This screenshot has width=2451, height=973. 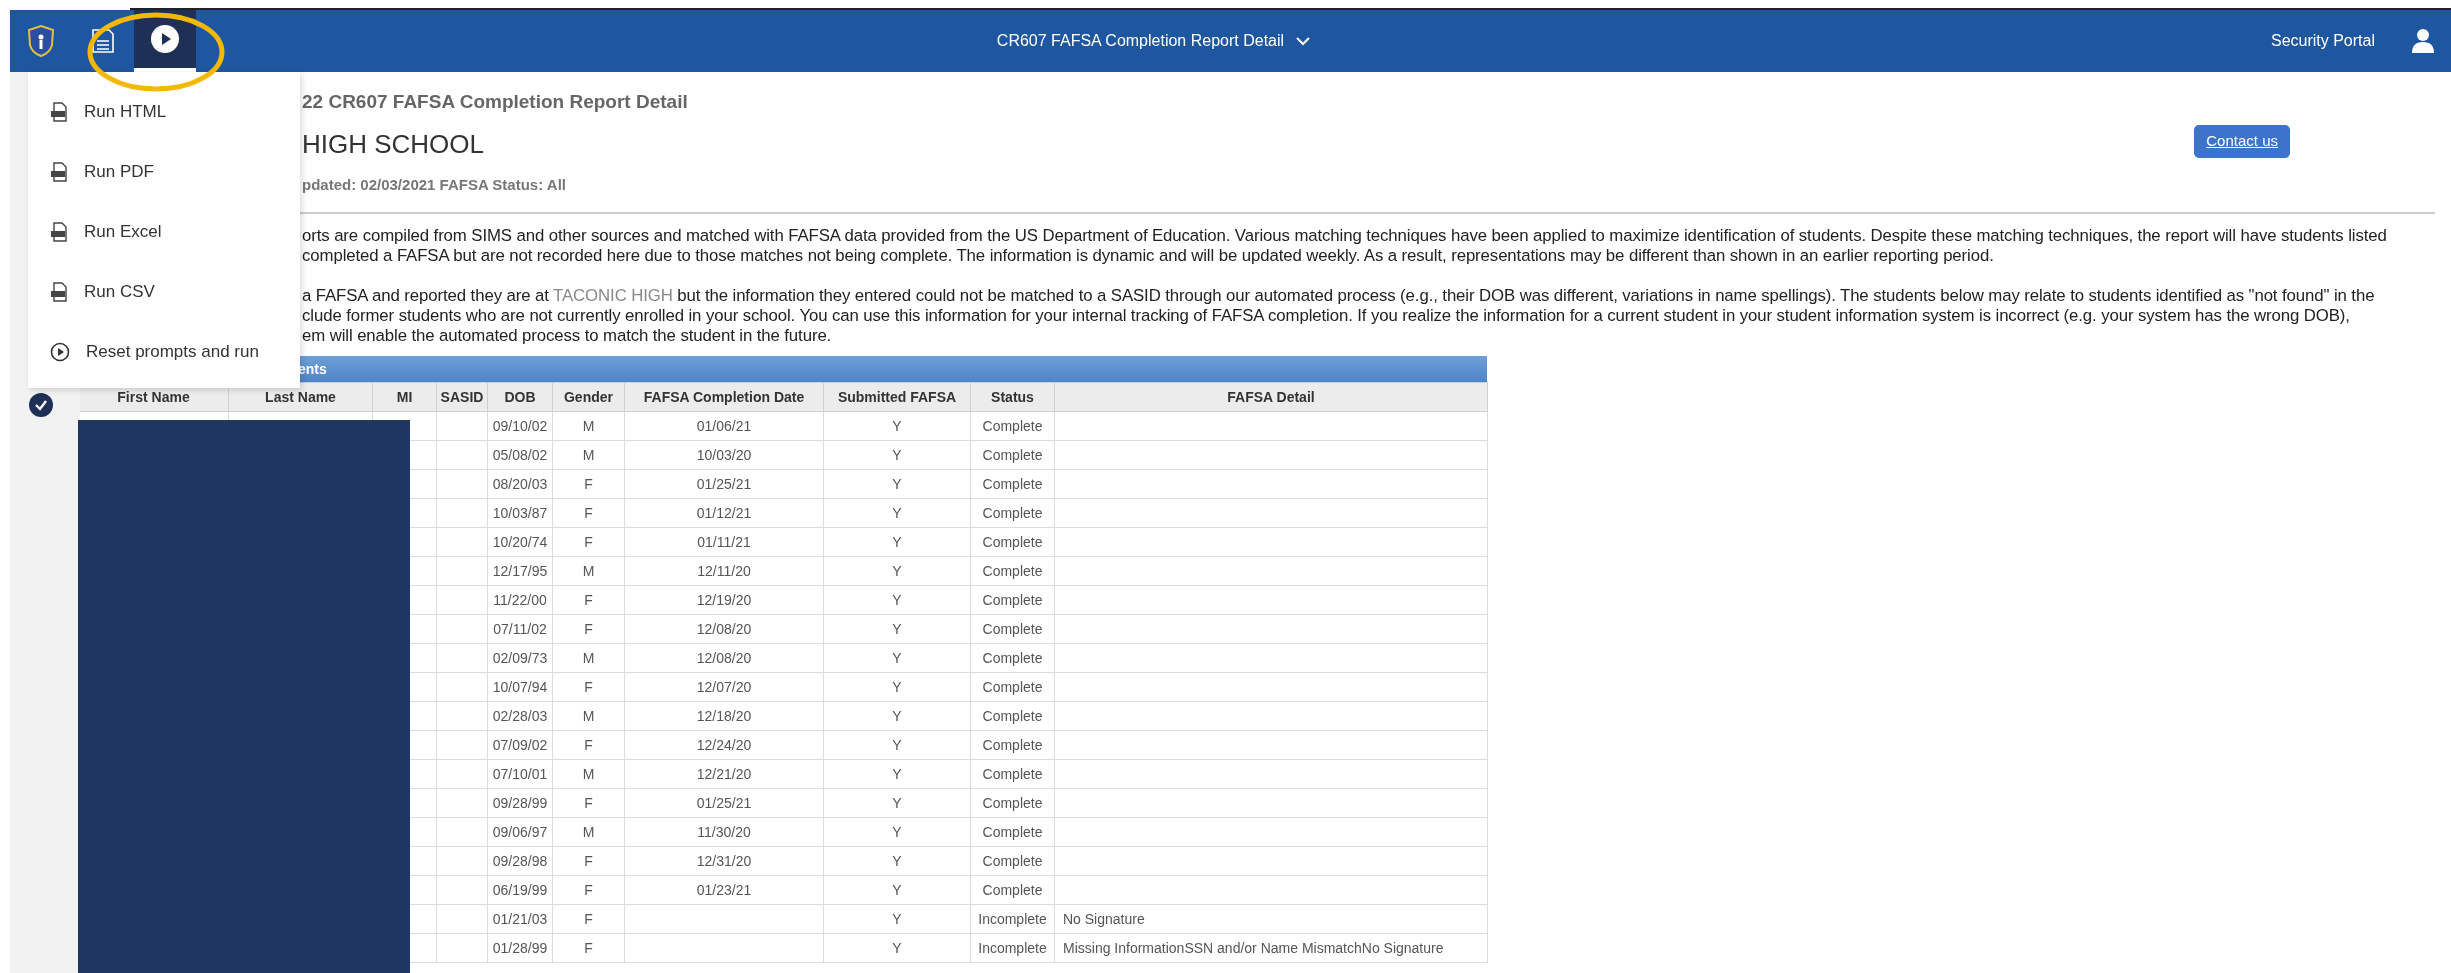 I want to click on paragraph-line: completed a FAFSA but are not recorded here due to those matches not being complete. The information is dynamic and will be updated weekly. As a result, representations may be different than shown in an earlier reporting period., so click(x=1148, y=256).